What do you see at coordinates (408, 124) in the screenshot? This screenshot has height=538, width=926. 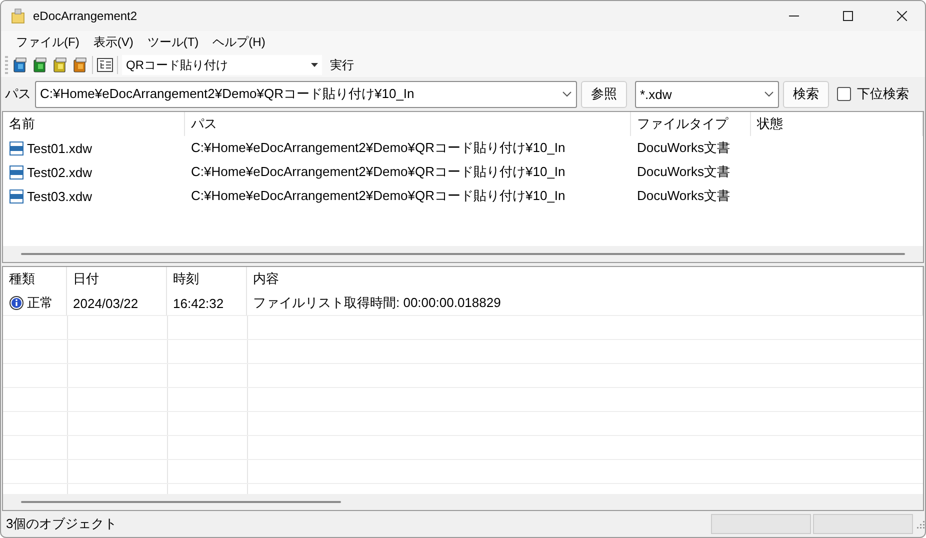 I see `column-header: パス` at bounding box center [408, 124].